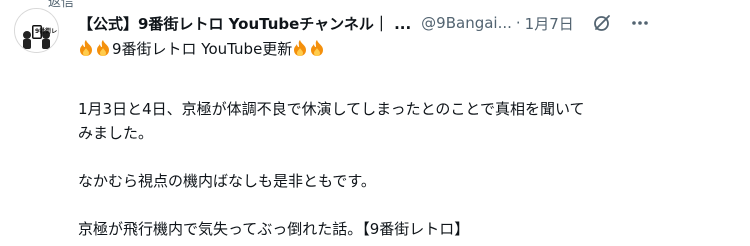 The height and width of the screenshot is (246, 750). Describe the element at coordinates (46, 31) in the screenshot. I see `avatar-logo-text: 9番街レトロ` at that location.